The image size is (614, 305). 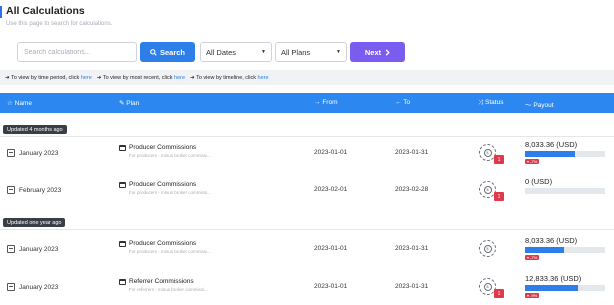 What do you see at coordinates (129, 103) in the screenshot?
I see `column-plan: ✎ Plan` at bounding box center [129, 103].